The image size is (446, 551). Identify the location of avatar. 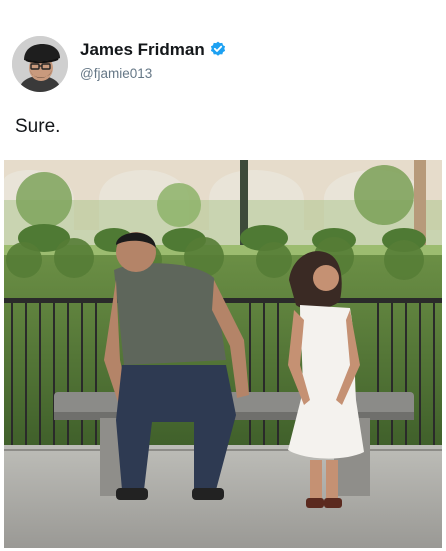
(40, 64).